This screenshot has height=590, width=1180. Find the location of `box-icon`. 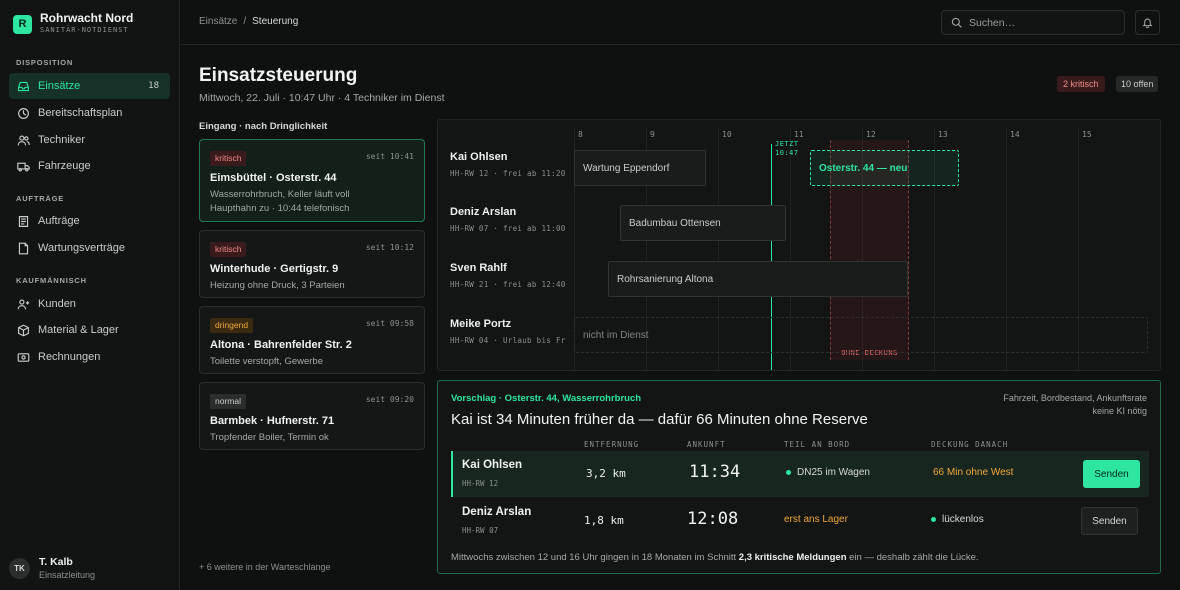

box-icon is located at coordinates (23, 330).